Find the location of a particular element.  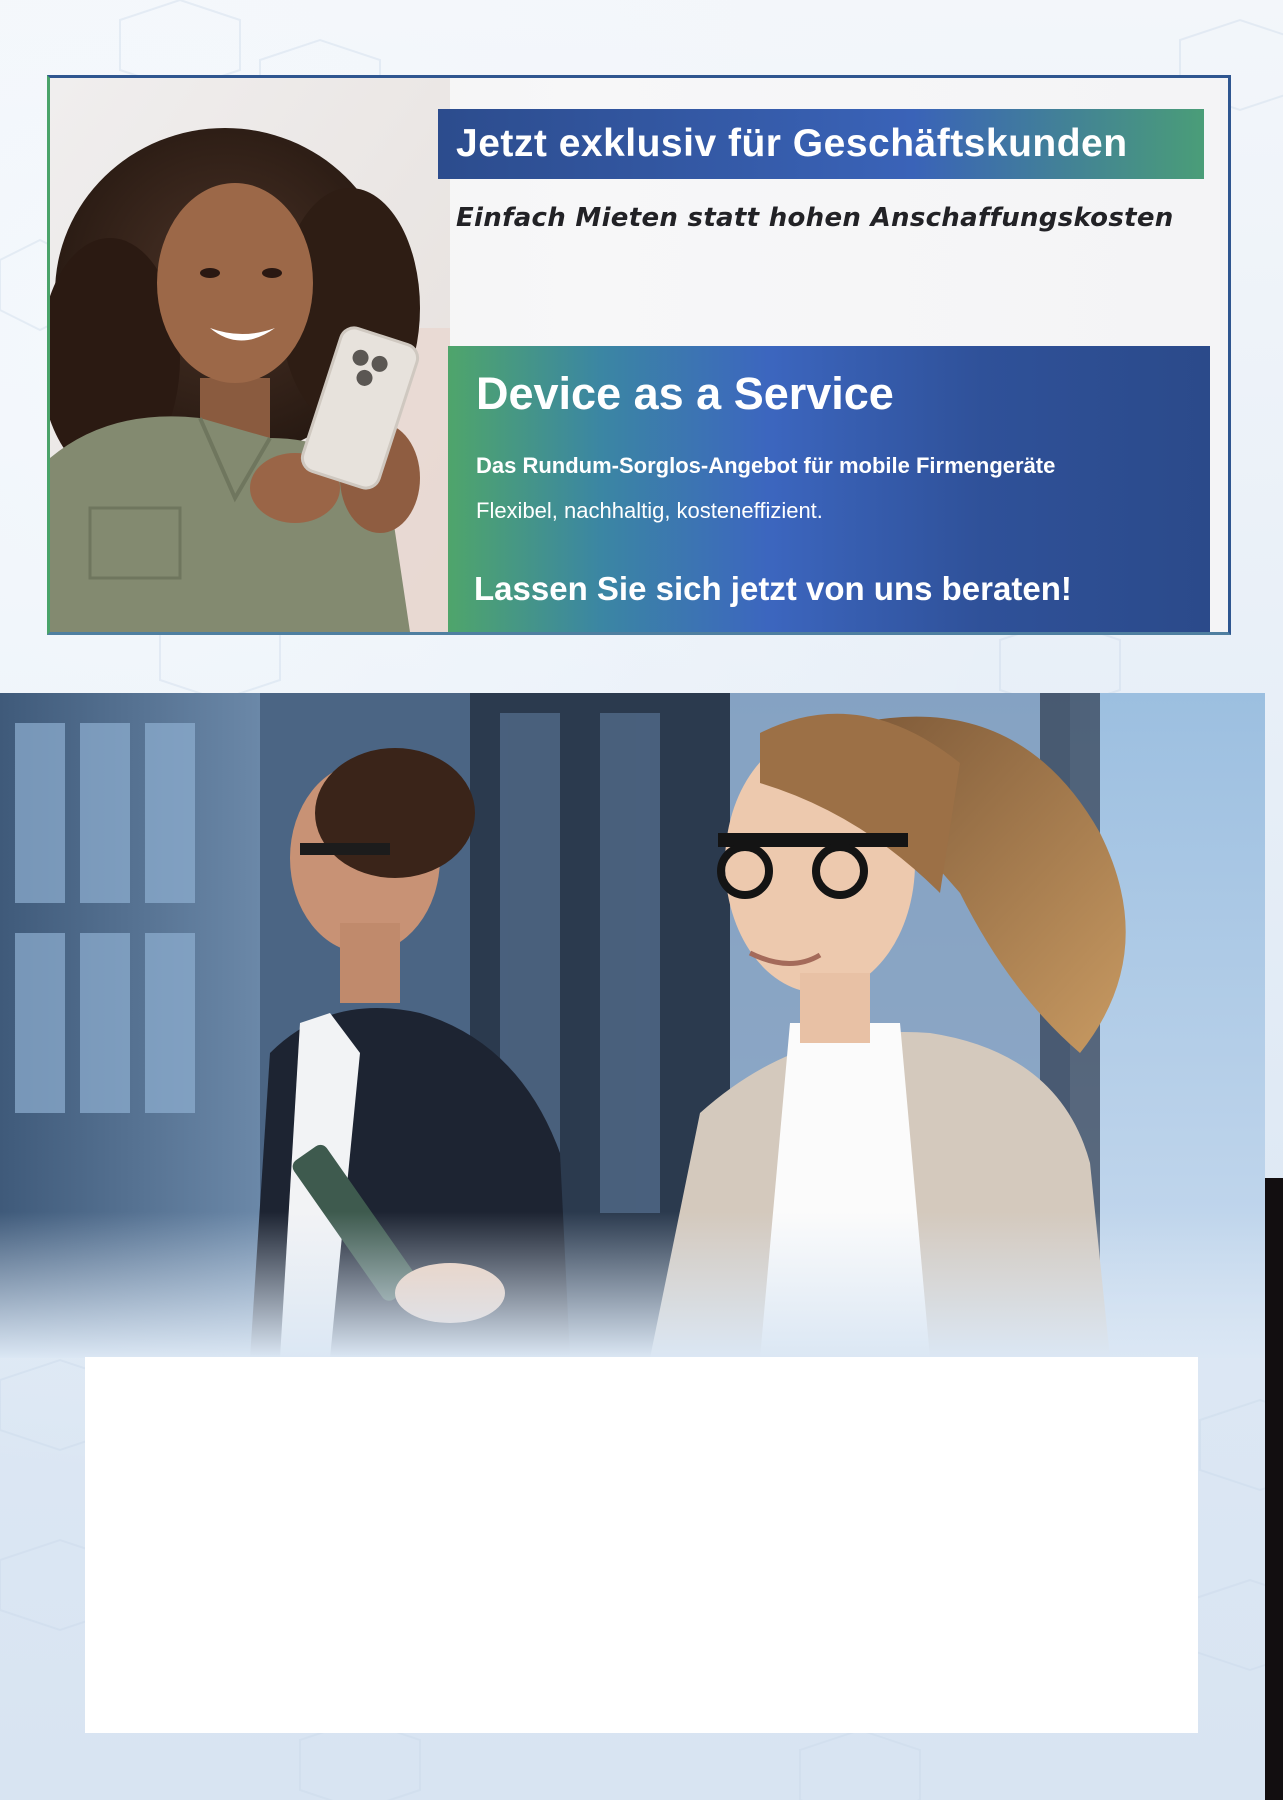

consultation-cta: Lassen Sie sich jetzt von uns beraten! is located at coordinates (773, 589).